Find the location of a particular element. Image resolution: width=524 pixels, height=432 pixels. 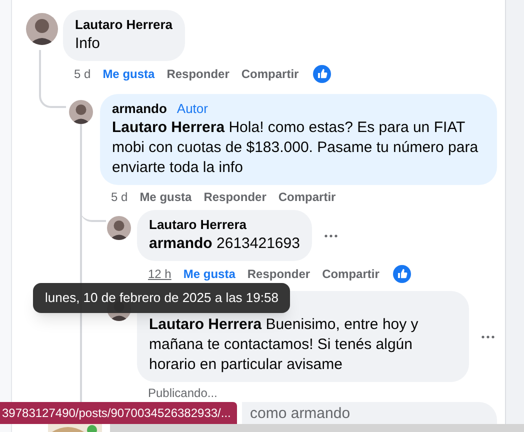

timestamp: 12 h is located at coordinates (160, 274).